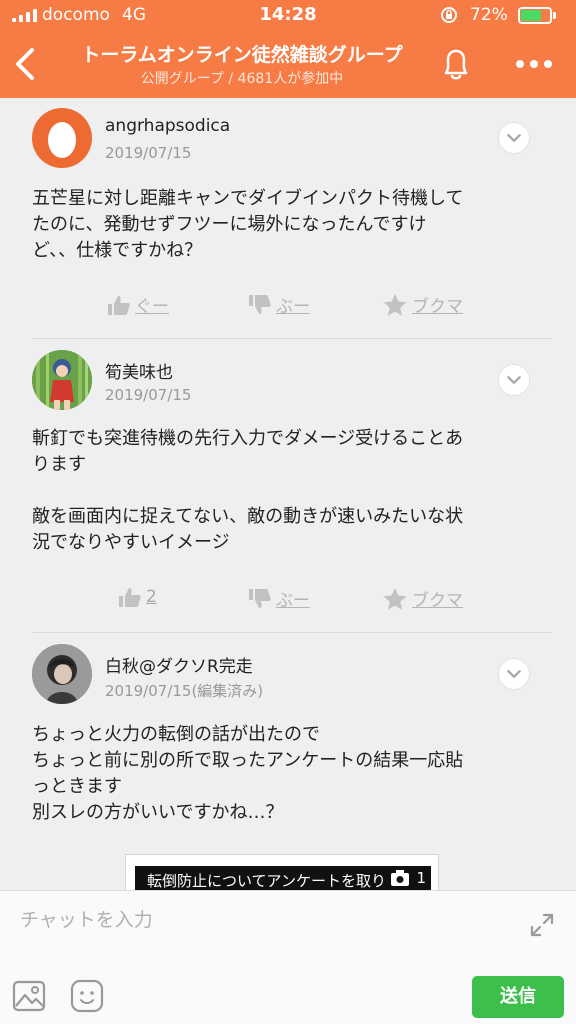 This screenshot has height=1024, width=576. What do you see at coordinates (139, 370) in the screenshot?
I see `author-name: 筍美味也` at bounding box center [139, 370].